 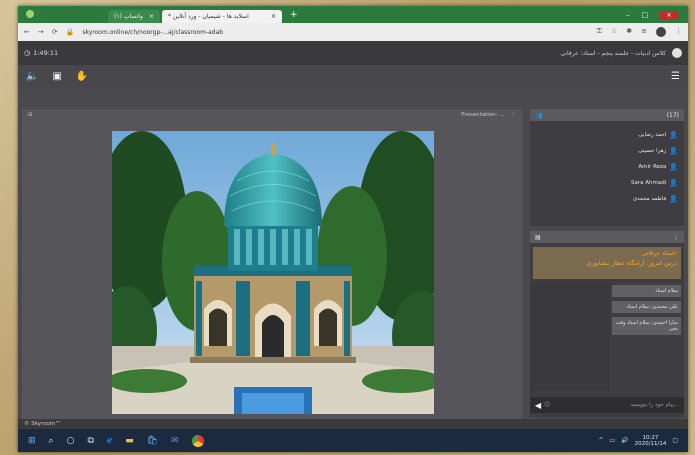 What do you see at coordinates (175, 441) in the screenshot?
I see `mail-icon: ✉` at bounding box center [175, 441].